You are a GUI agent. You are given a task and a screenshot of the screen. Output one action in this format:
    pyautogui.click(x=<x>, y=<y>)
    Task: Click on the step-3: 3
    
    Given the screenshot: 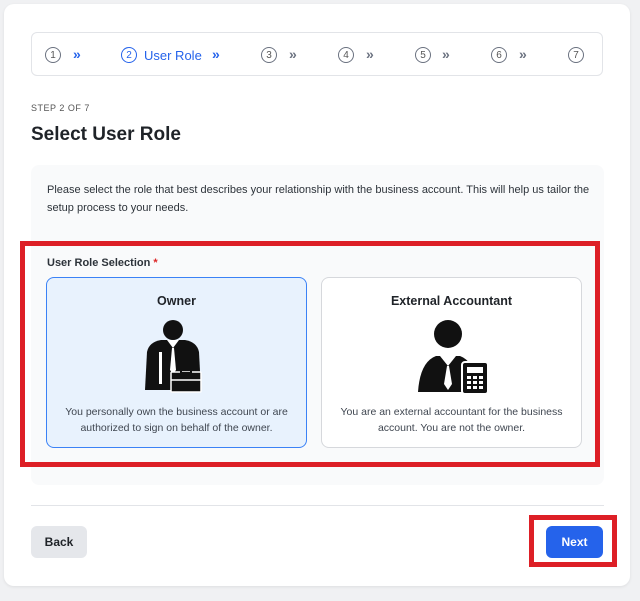 What is the action you would take?
    pyautogui.click(x=269, y=55)
    